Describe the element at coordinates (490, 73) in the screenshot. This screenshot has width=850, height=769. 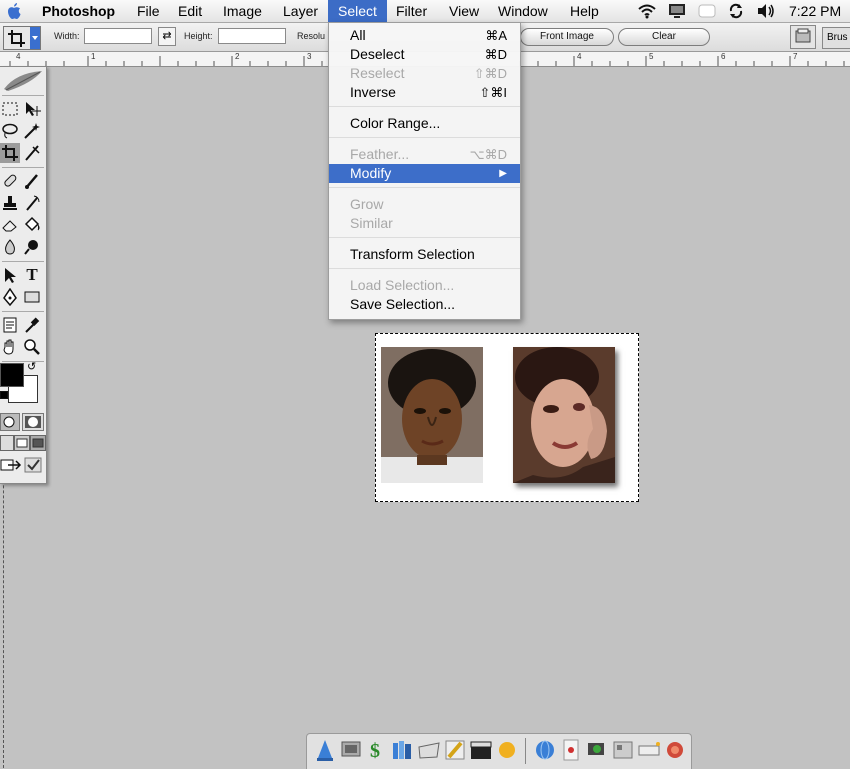
I see `menu-item-shortcut: ⇧⌘D` at that location.